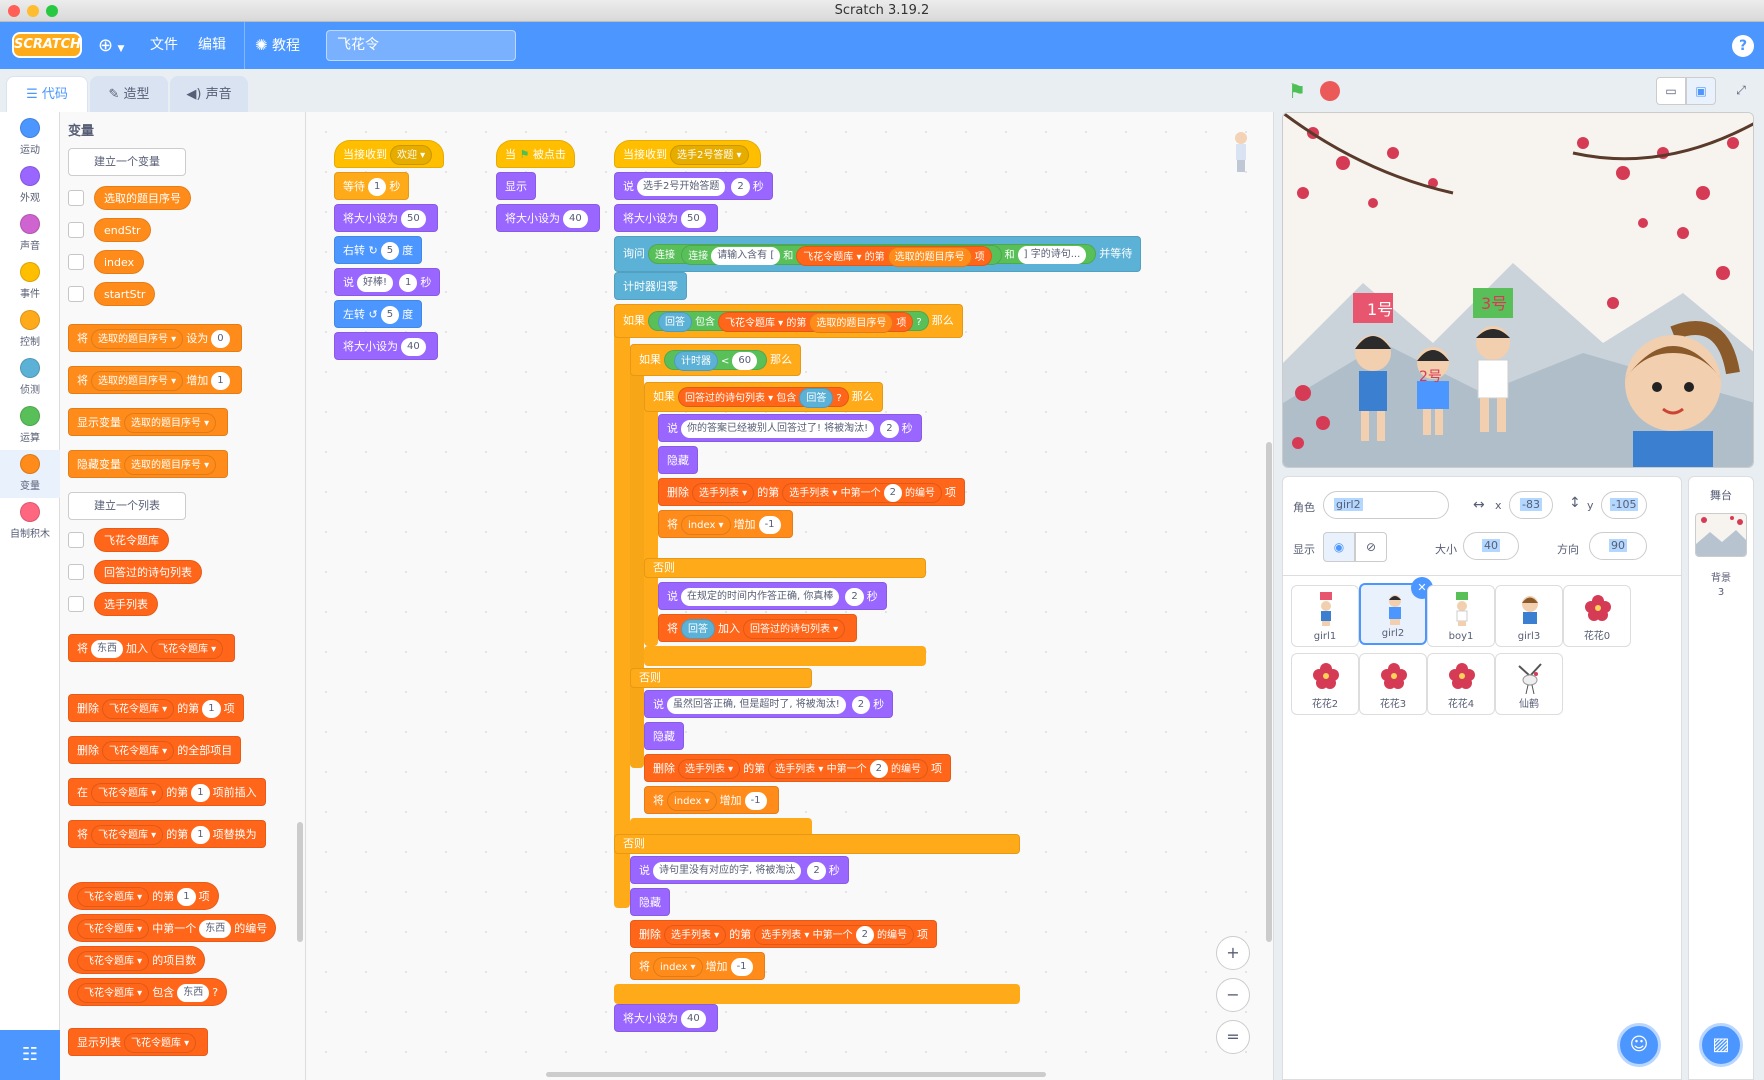  I want to click on change-variable-block: 将选取的题目序号 ▾ 增加 1, so click(155, 380).